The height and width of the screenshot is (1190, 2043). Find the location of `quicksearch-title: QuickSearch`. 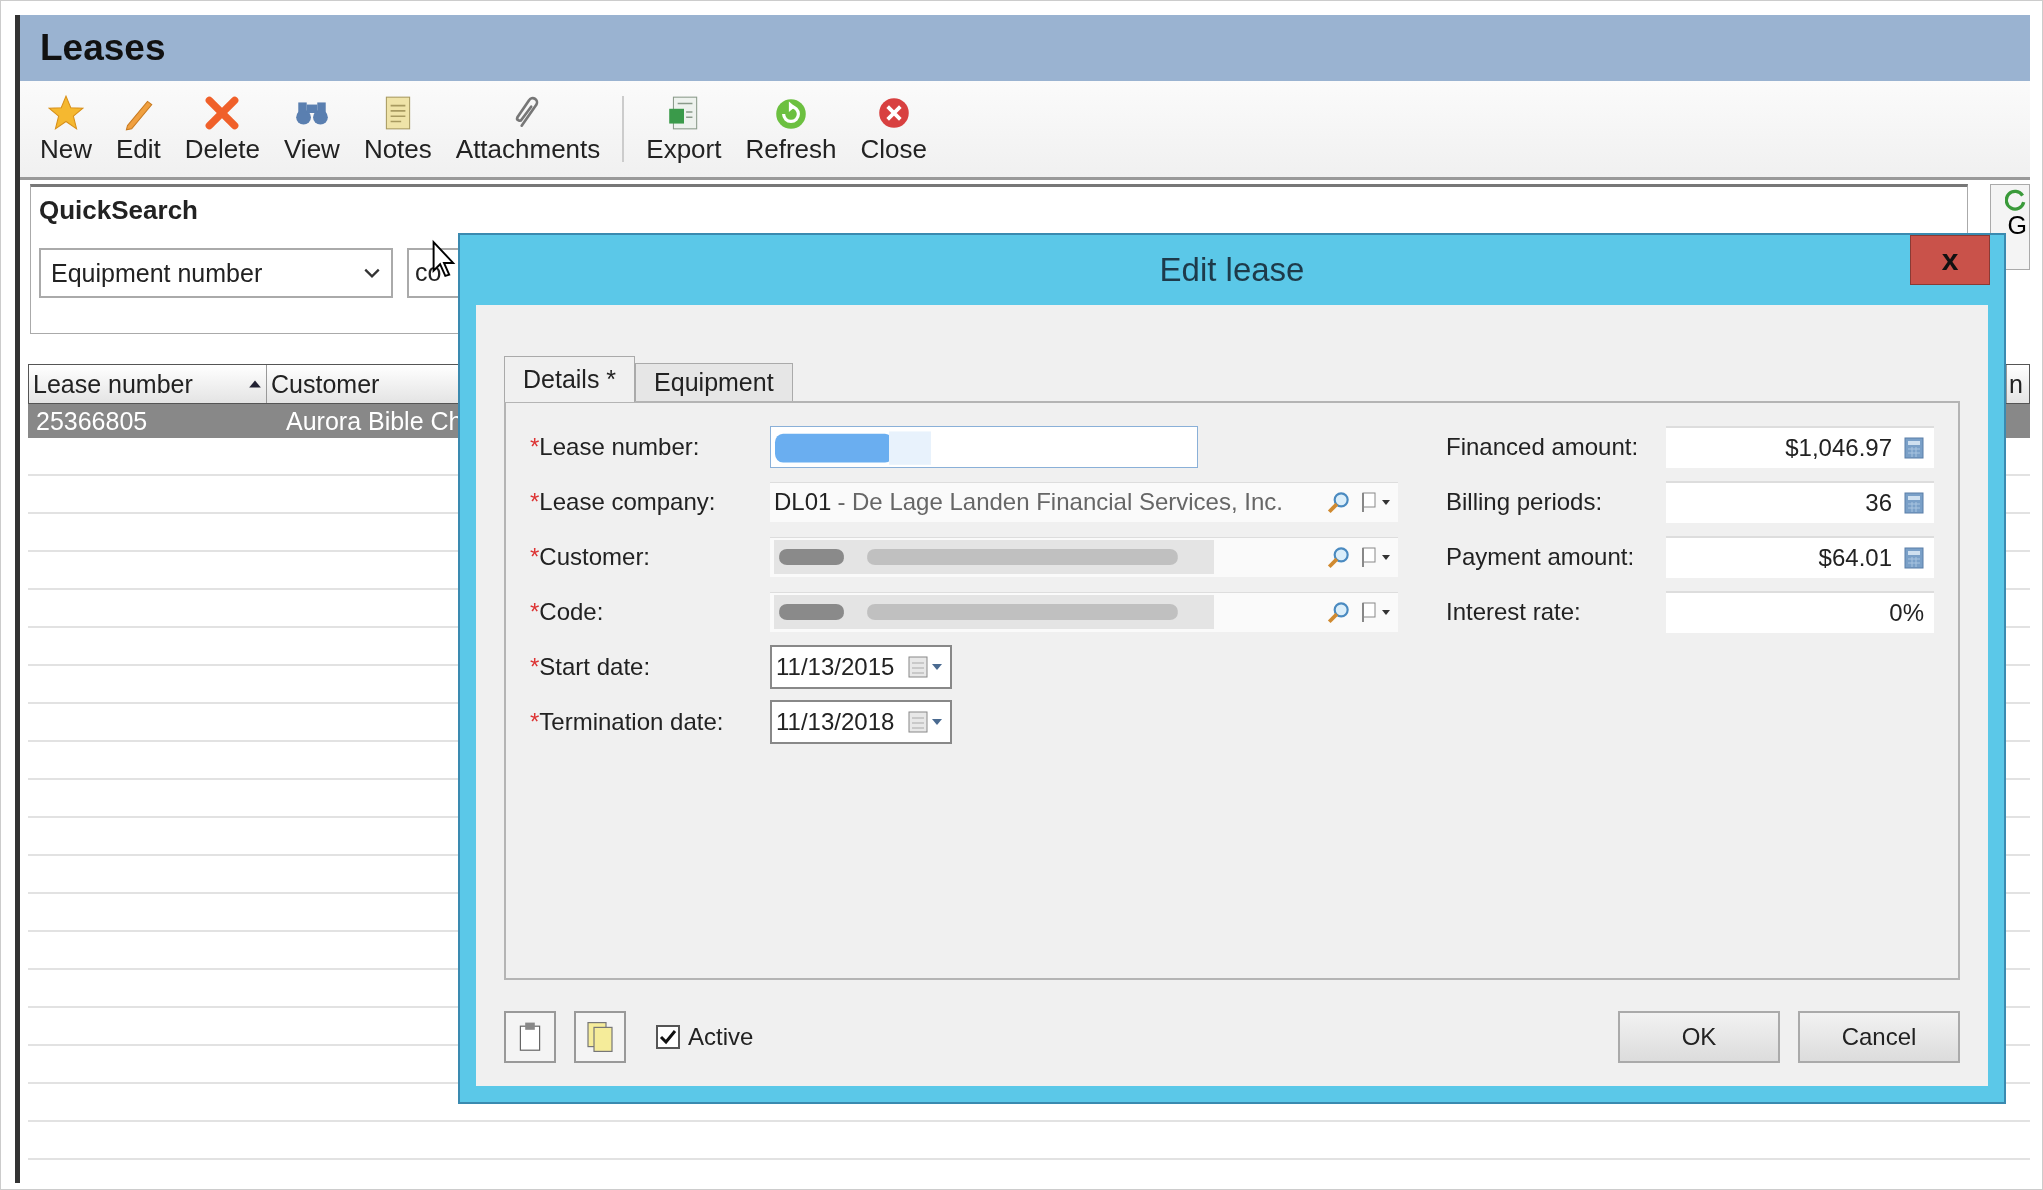

quicksearch-title: QuickSearch is located at coordinates (119, 210).